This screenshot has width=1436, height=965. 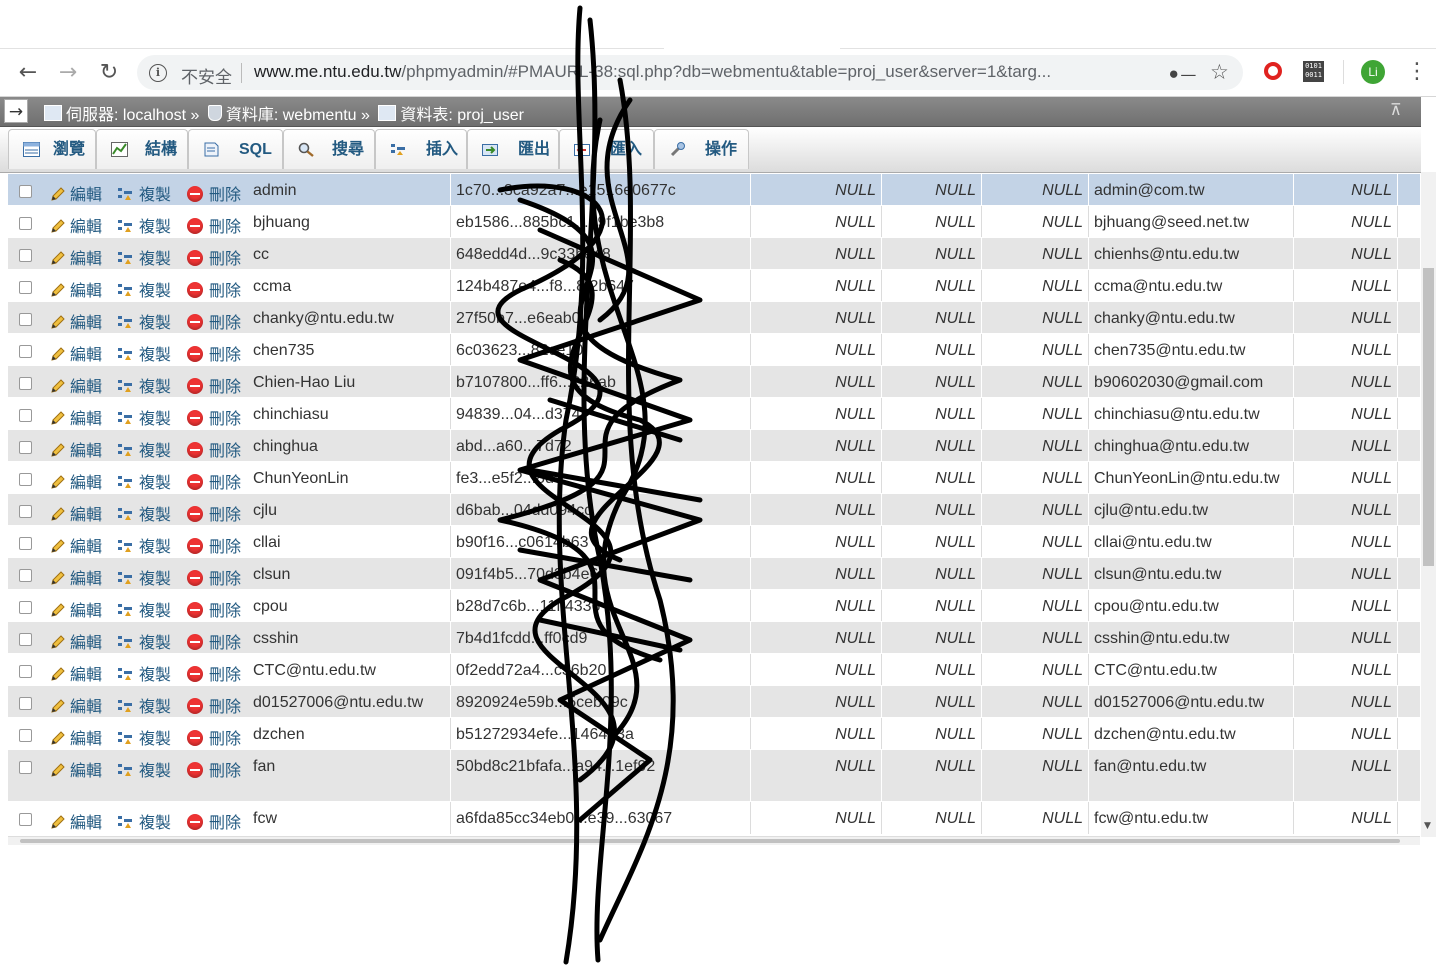 I want to click on user-cell: chinghua, so click(x=349, y=446).